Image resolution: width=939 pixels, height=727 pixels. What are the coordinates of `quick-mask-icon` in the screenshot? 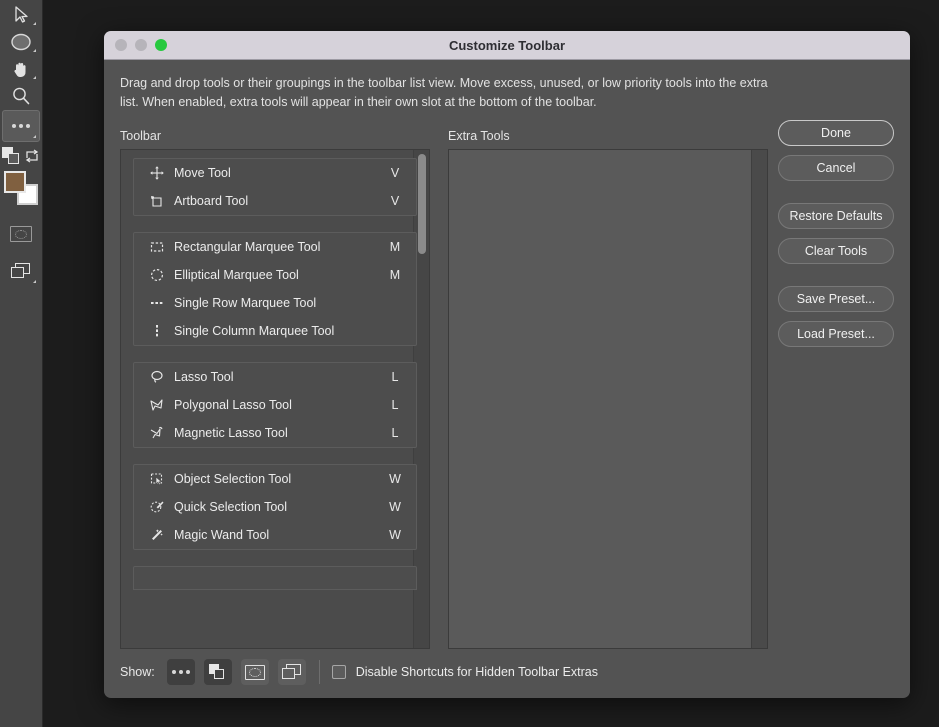 It's located at (21, 234).